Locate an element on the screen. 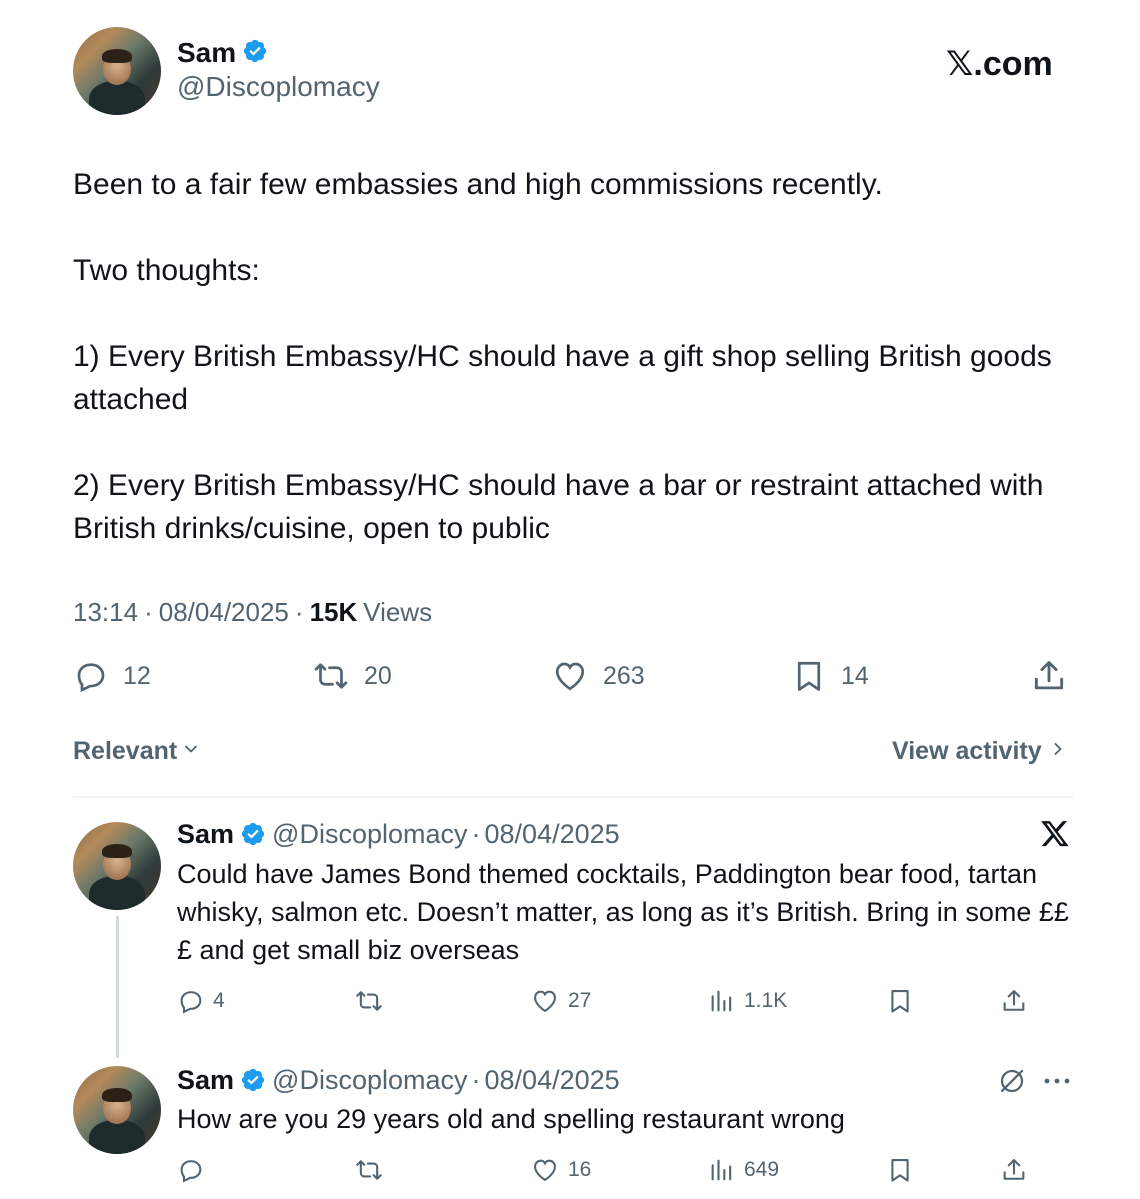 Image resolution: width=1140 pixels, height=1199 pixels. x-logo-icon is located at coordinates (1055, 835).